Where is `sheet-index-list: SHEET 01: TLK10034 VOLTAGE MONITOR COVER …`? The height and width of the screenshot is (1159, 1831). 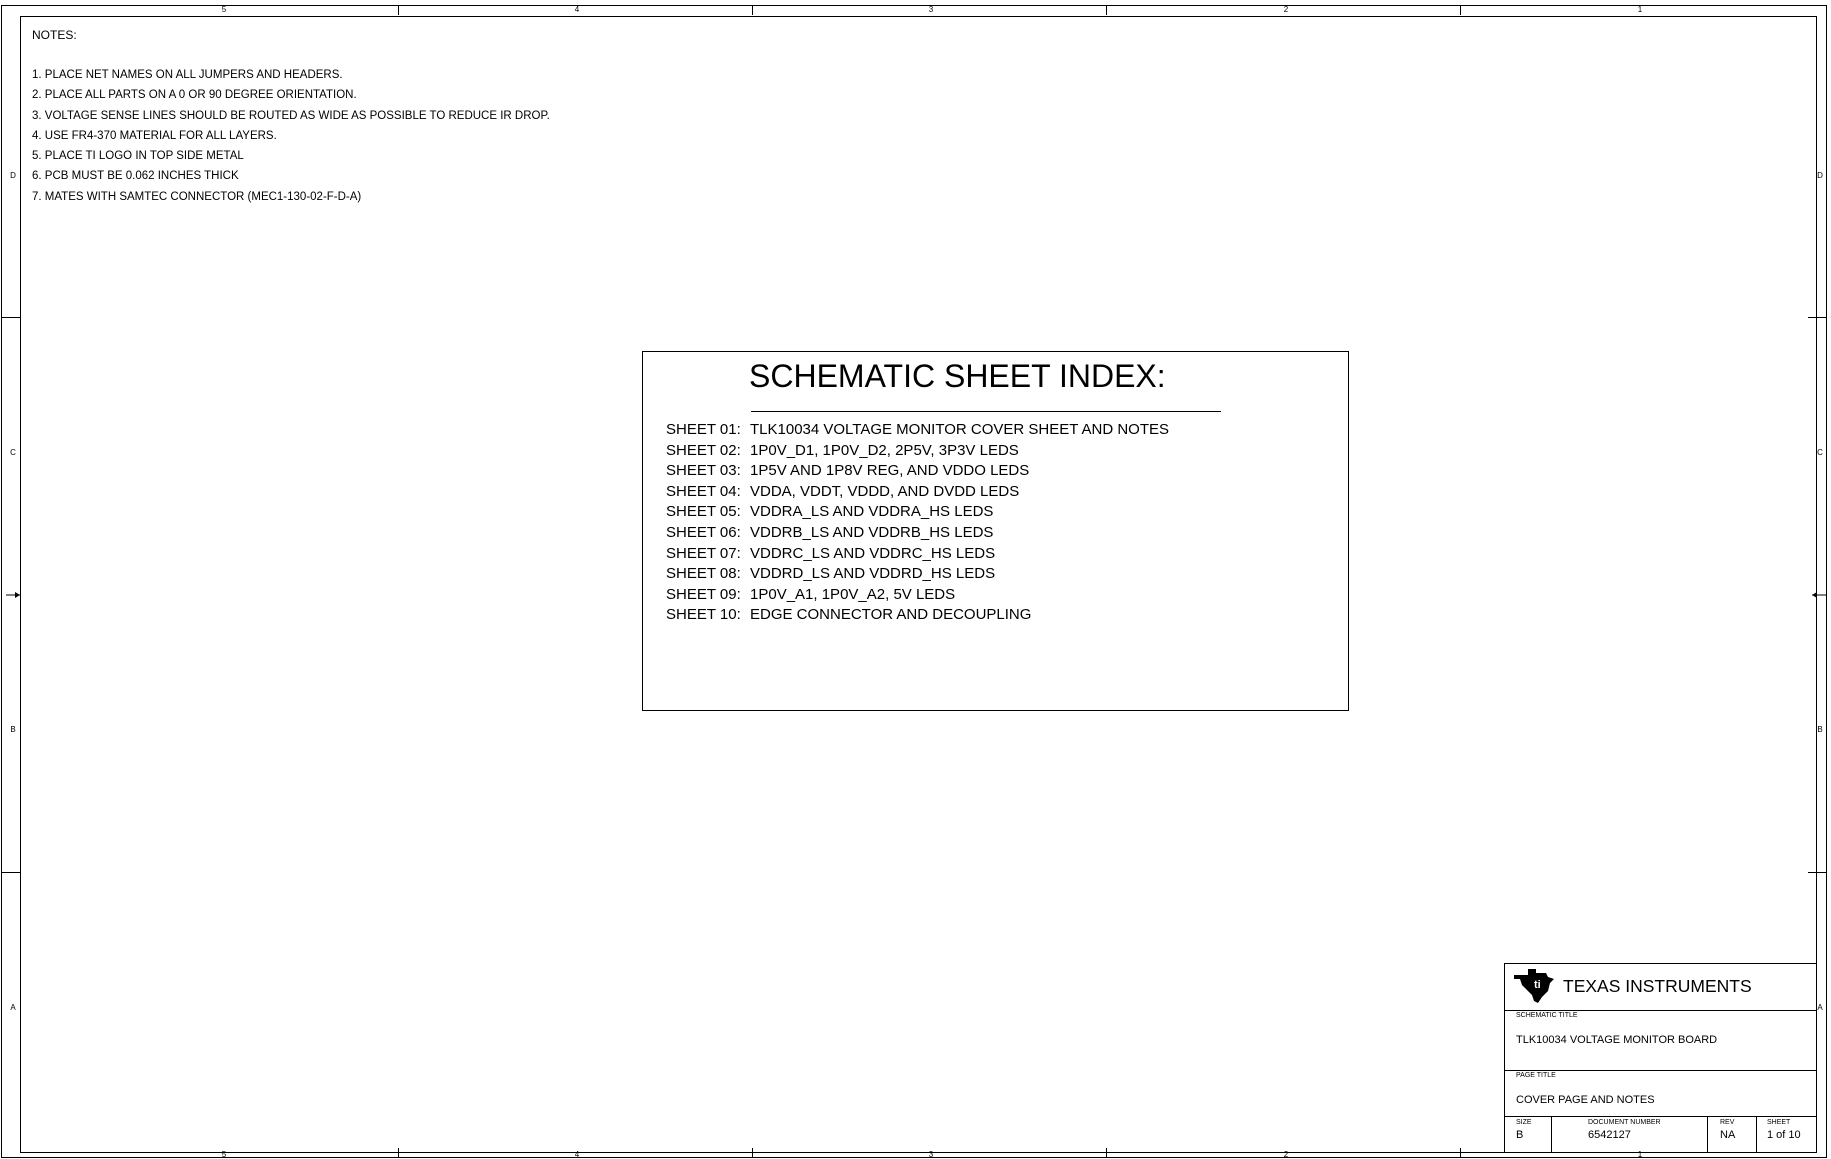 sheet-index-list: SHEET 01: TLK10034 VOLTAGE MONITOR COVER … is located at coordinates (917, 524).